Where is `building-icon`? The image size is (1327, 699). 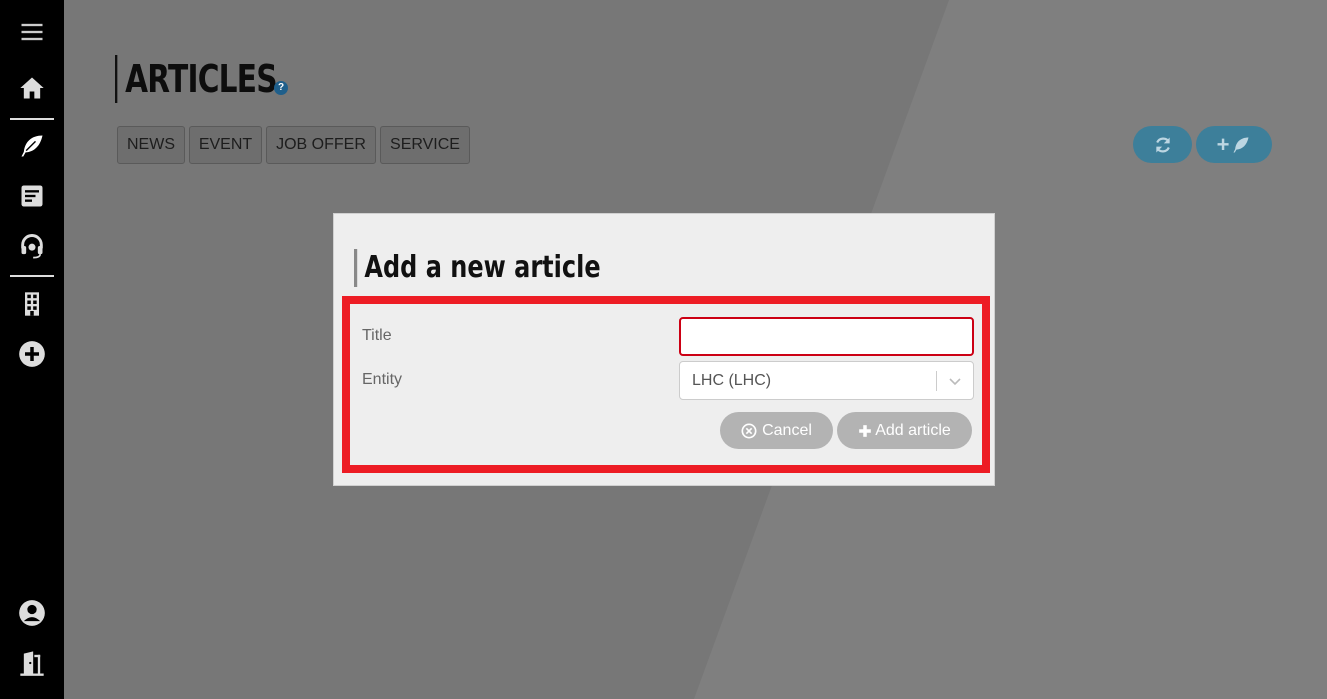
building-icon is located at coordinates (32, 304).